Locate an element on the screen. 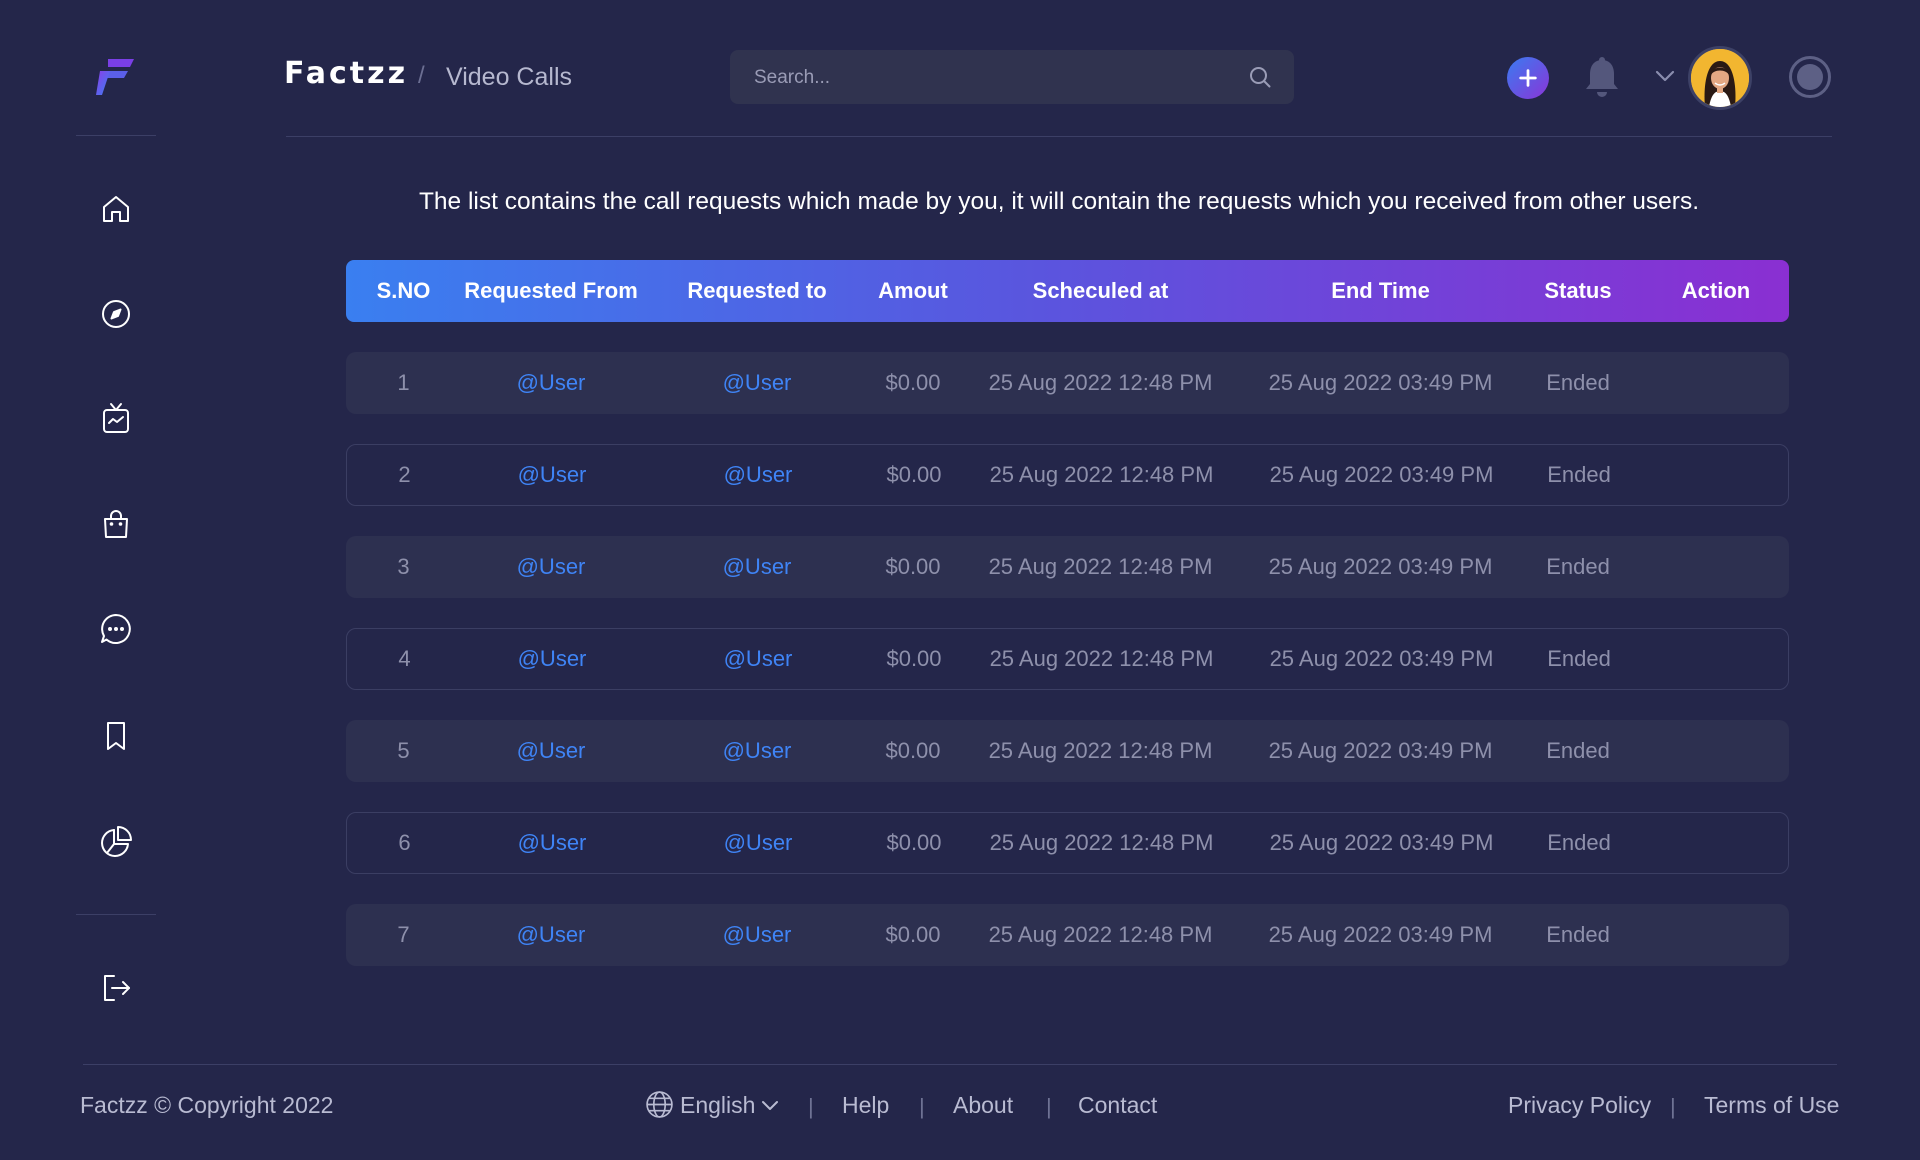 Image resolution: width=1920 pixels, height=1160 pixels. tv-icon is located at coordinates (116, 418).